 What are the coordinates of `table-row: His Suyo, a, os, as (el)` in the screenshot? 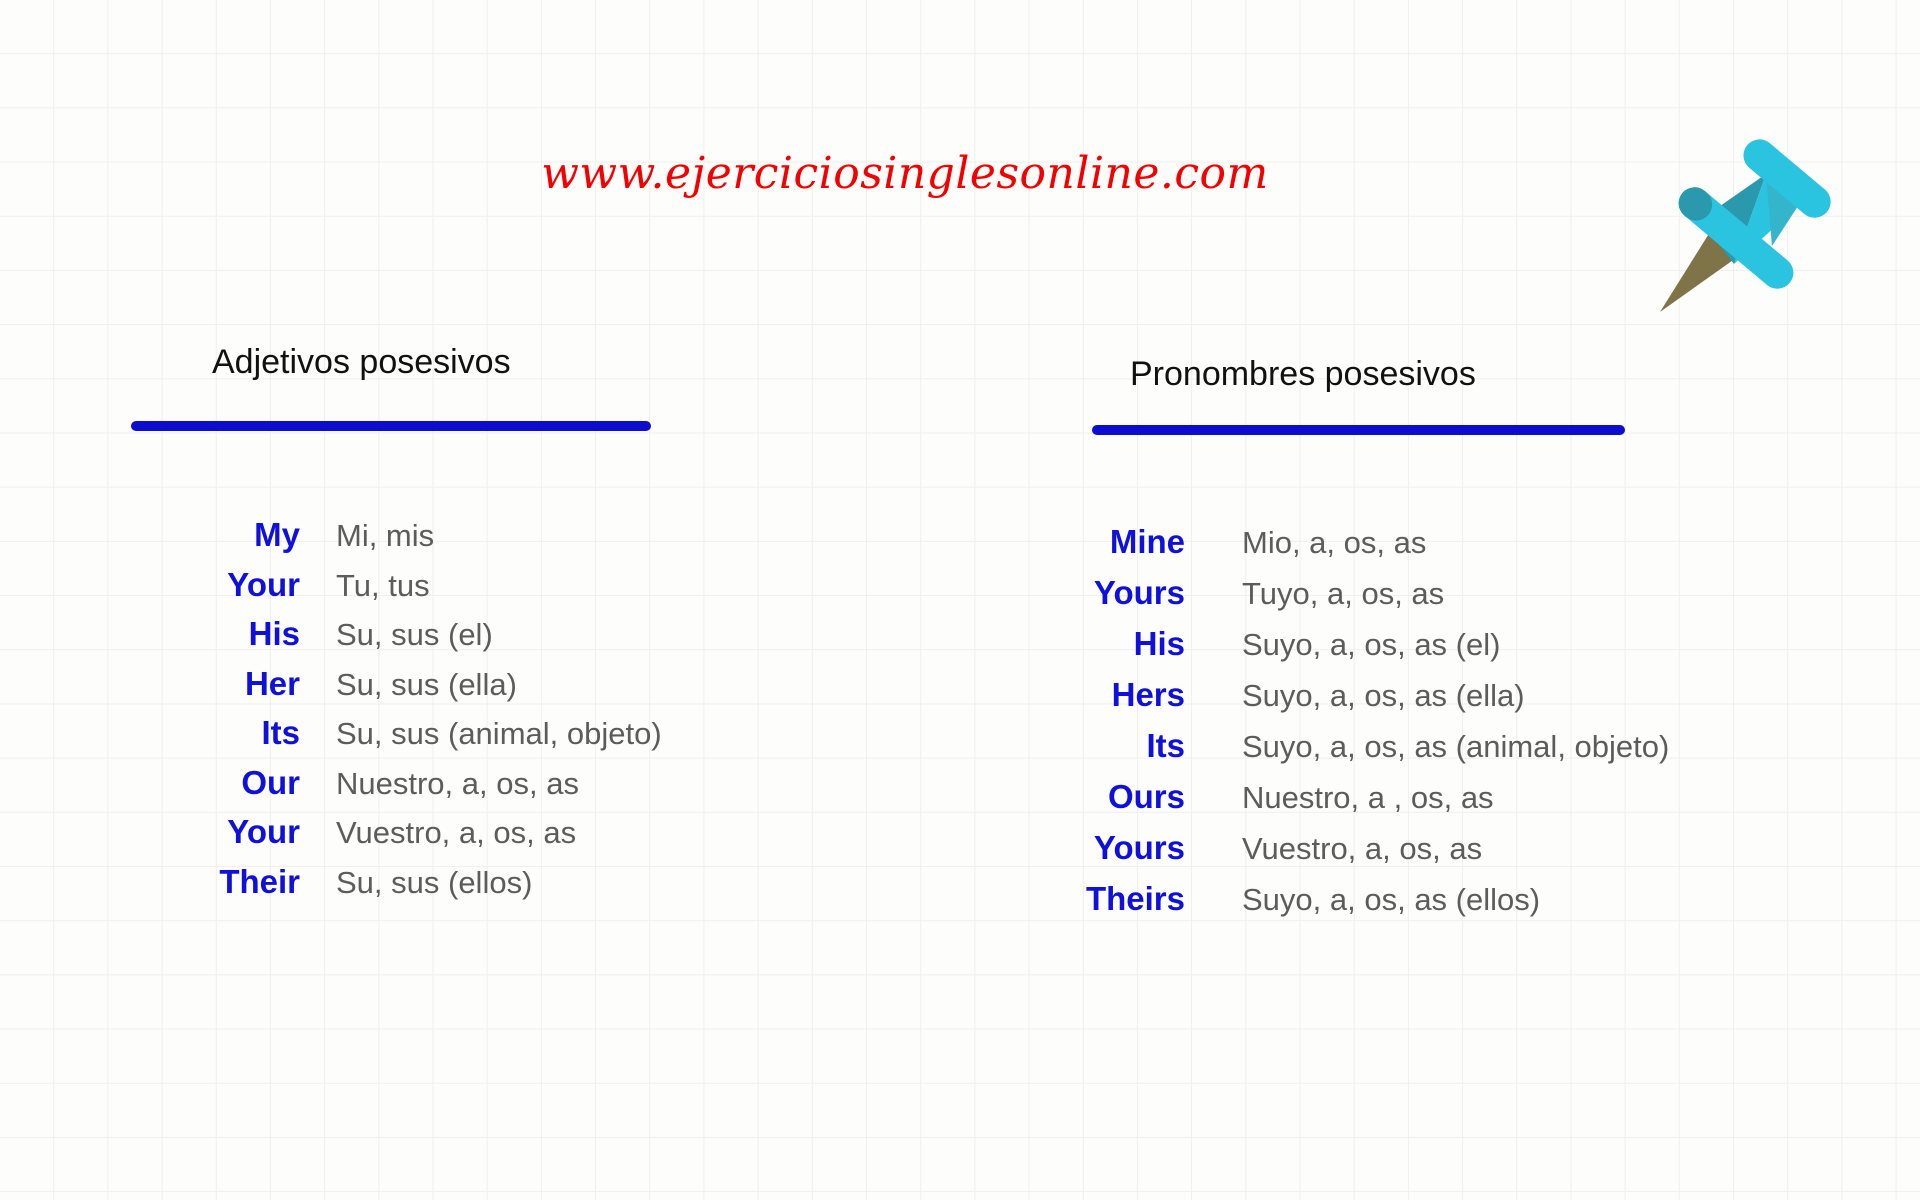 It's located at (1349, 644).